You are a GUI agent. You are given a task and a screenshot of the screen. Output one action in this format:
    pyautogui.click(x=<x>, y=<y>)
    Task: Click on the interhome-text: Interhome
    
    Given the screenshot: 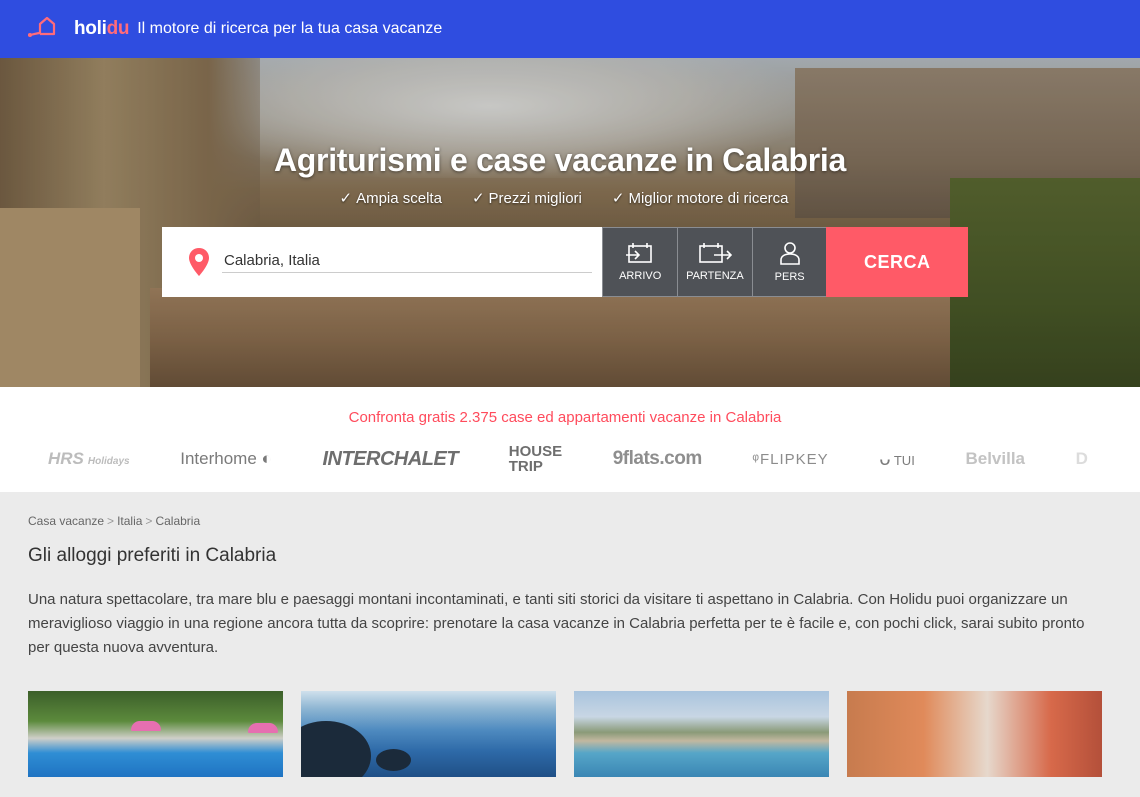 What is the action you would take?
    pyautogui.click(x=218, y=458)
    